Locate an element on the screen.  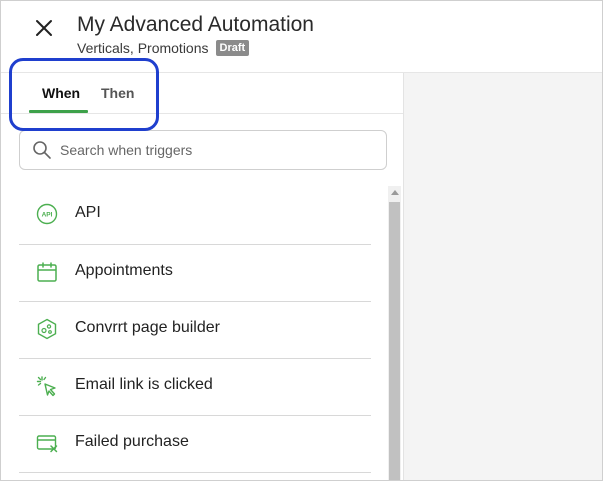
tab-bar: When Then is located at coordinates (202, 93).